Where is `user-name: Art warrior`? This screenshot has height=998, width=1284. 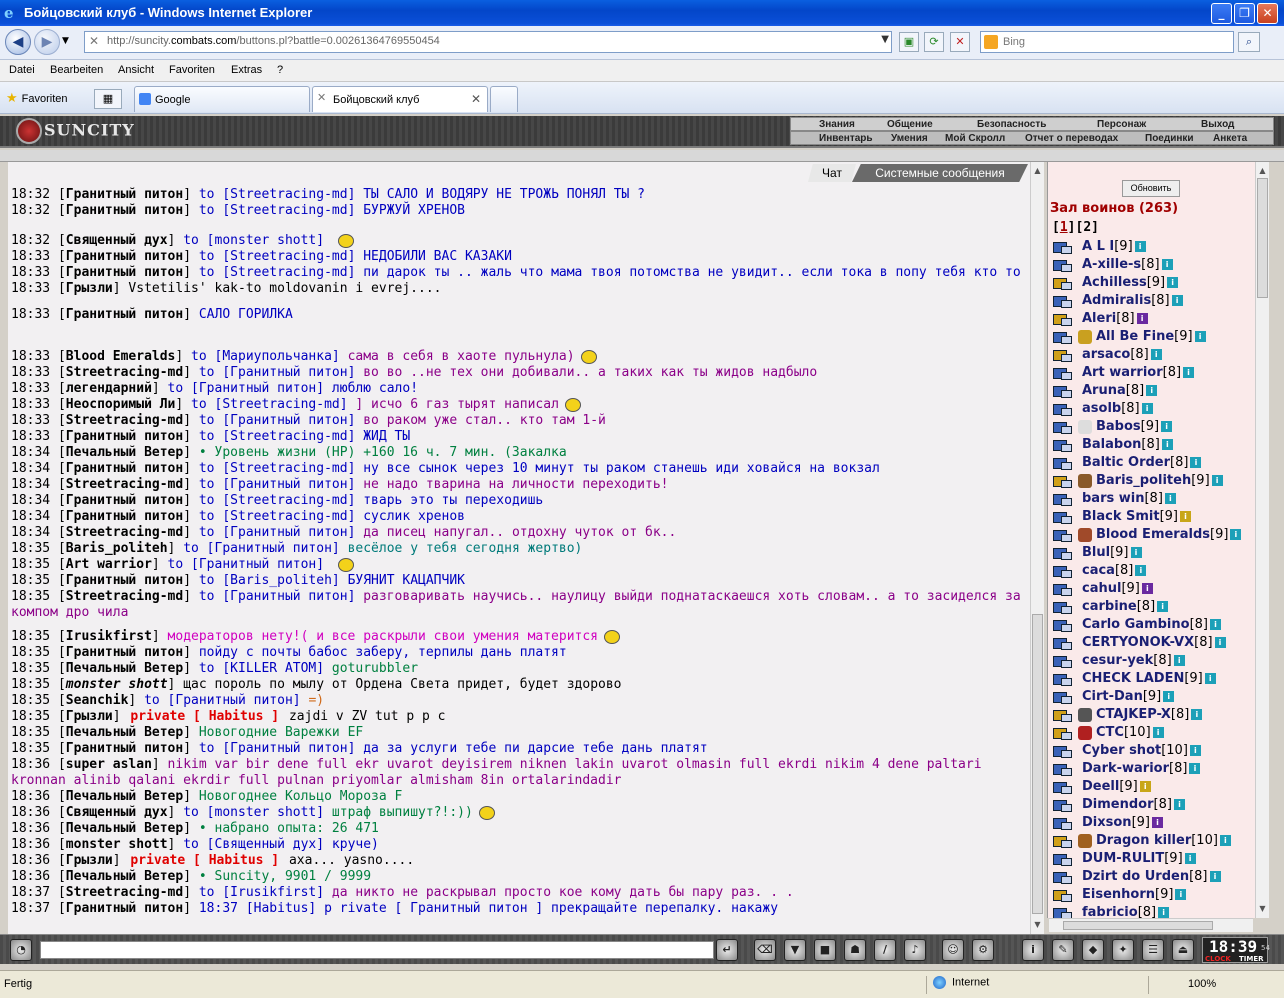
user-name: Art warrior is located at coordinates (1122, 372).